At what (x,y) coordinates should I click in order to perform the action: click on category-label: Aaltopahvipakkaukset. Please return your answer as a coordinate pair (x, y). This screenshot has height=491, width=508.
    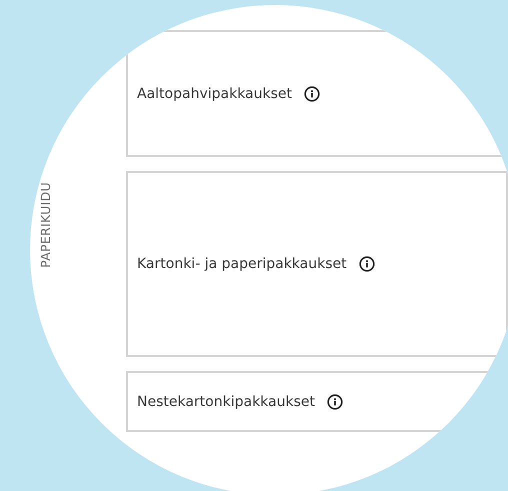
    Looking at the image, I should click on (214, 94).